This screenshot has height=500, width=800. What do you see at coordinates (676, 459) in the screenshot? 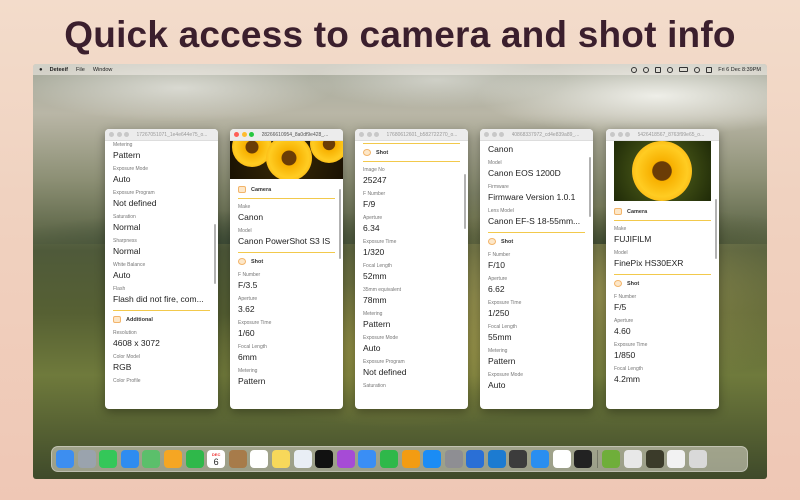
I see `document-icon` at bounding box center [676, 459].